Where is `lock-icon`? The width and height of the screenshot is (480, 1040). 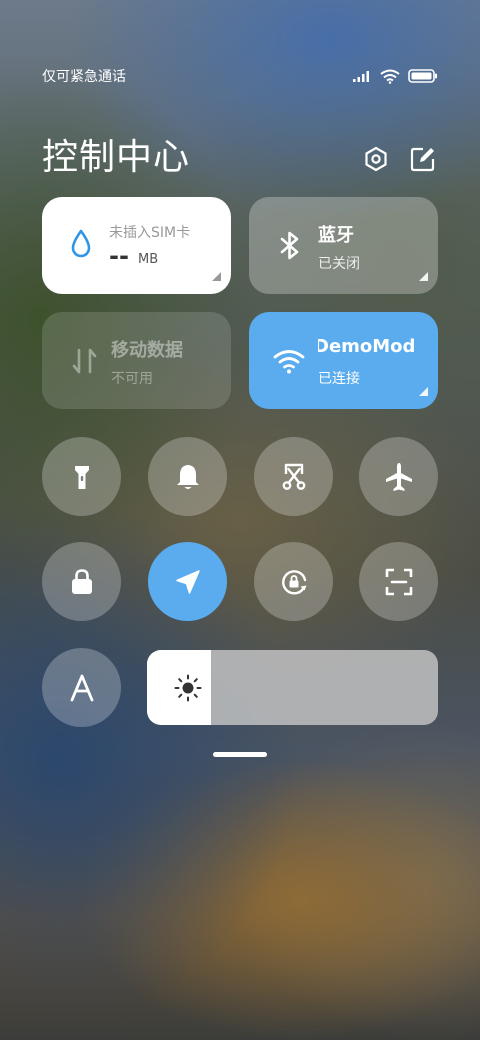
lock-icon is located at coordinates (81, 581).